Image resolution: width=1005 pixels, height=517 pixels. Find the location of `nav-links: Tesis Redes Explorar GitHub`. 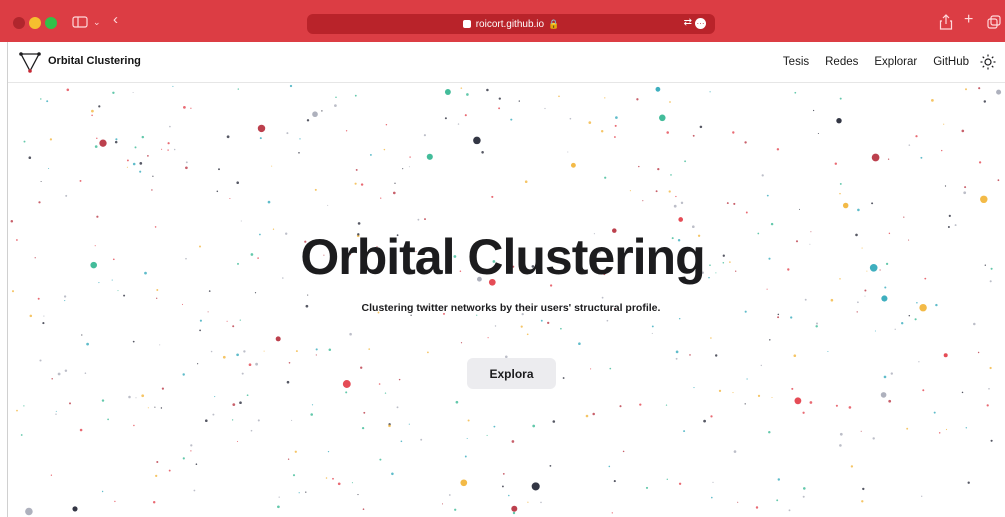

nav-links: Tesis Redes Explorar GitHub is located at coordinates (881, 62).